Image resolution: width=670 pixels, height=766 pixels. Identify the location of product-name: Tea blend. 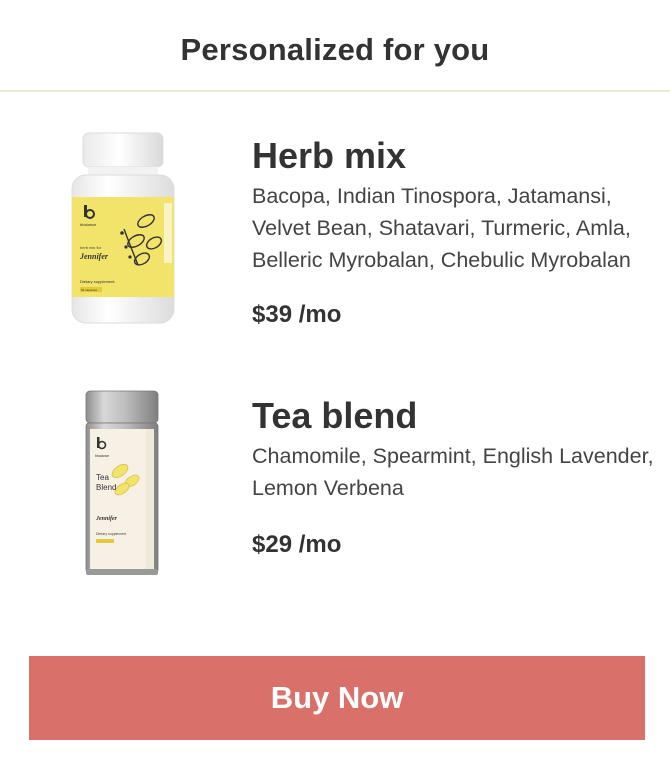
(335, 415).